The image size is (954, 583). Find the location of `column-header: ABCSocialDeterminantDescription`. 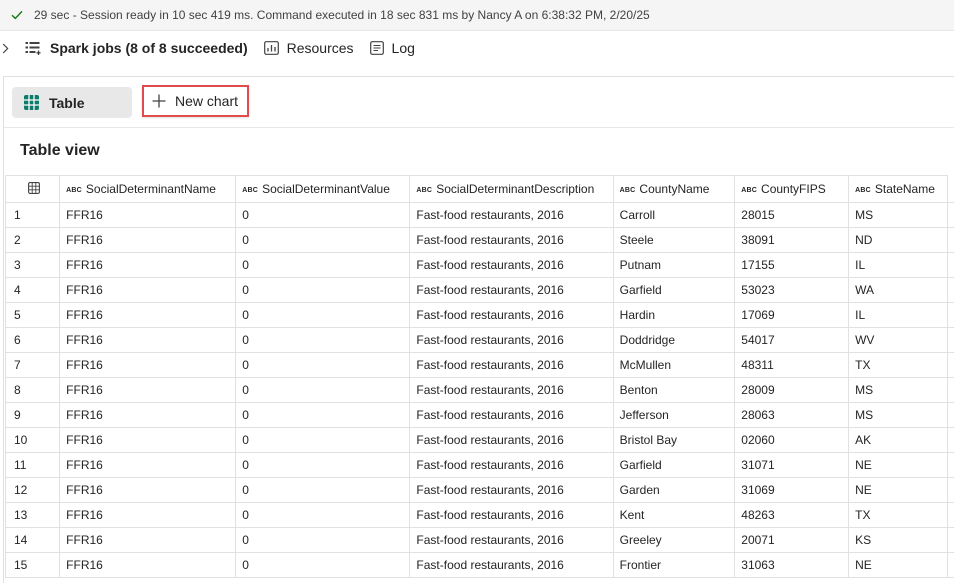

column-header: ABCSocialDeterminantDescription is located at coordinates (511, 189).